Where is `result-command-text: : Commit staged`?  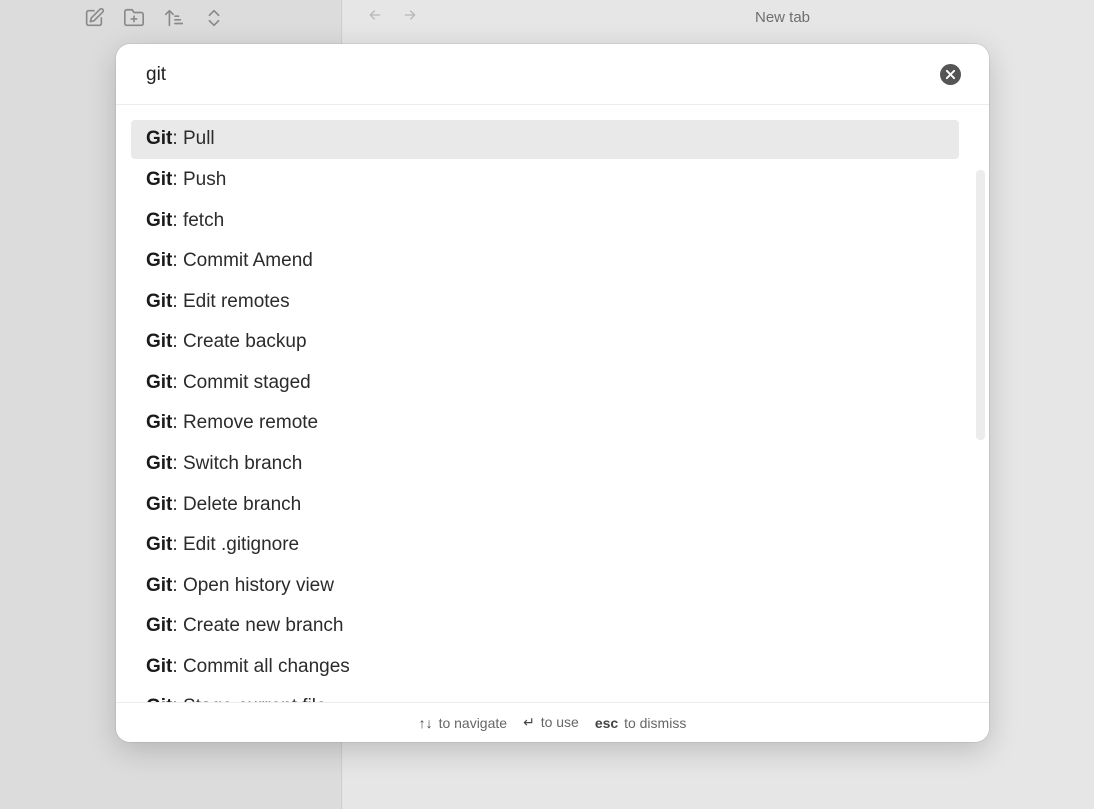
result-command-text: : Commit staged is located at coordinates (241, 382).